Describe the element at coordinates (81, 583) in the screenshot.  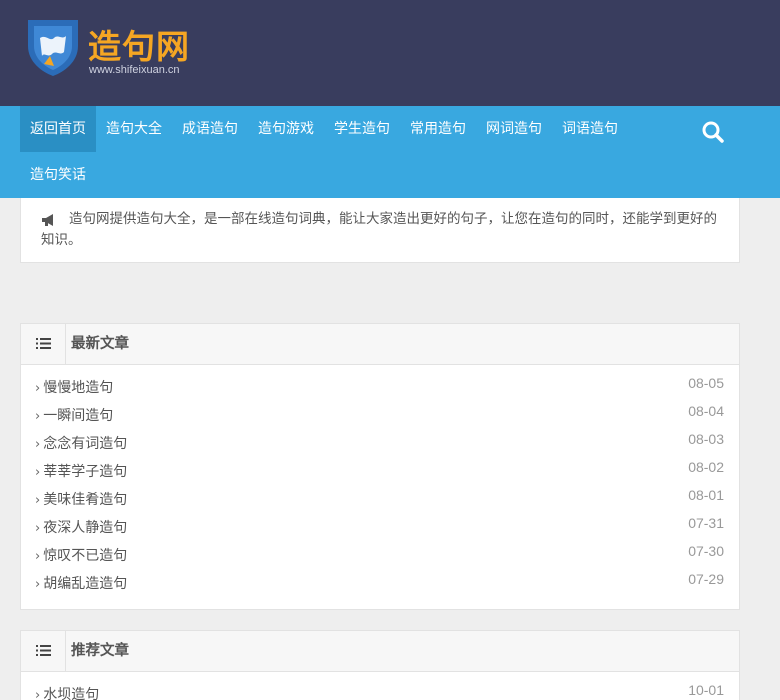
I see `article-link: › 胡编乱造造句` at that location.